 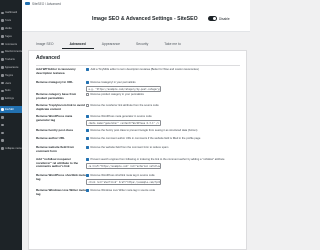 I want to click on sidebar-item-label: Plugins, so click(x=9, y=75).